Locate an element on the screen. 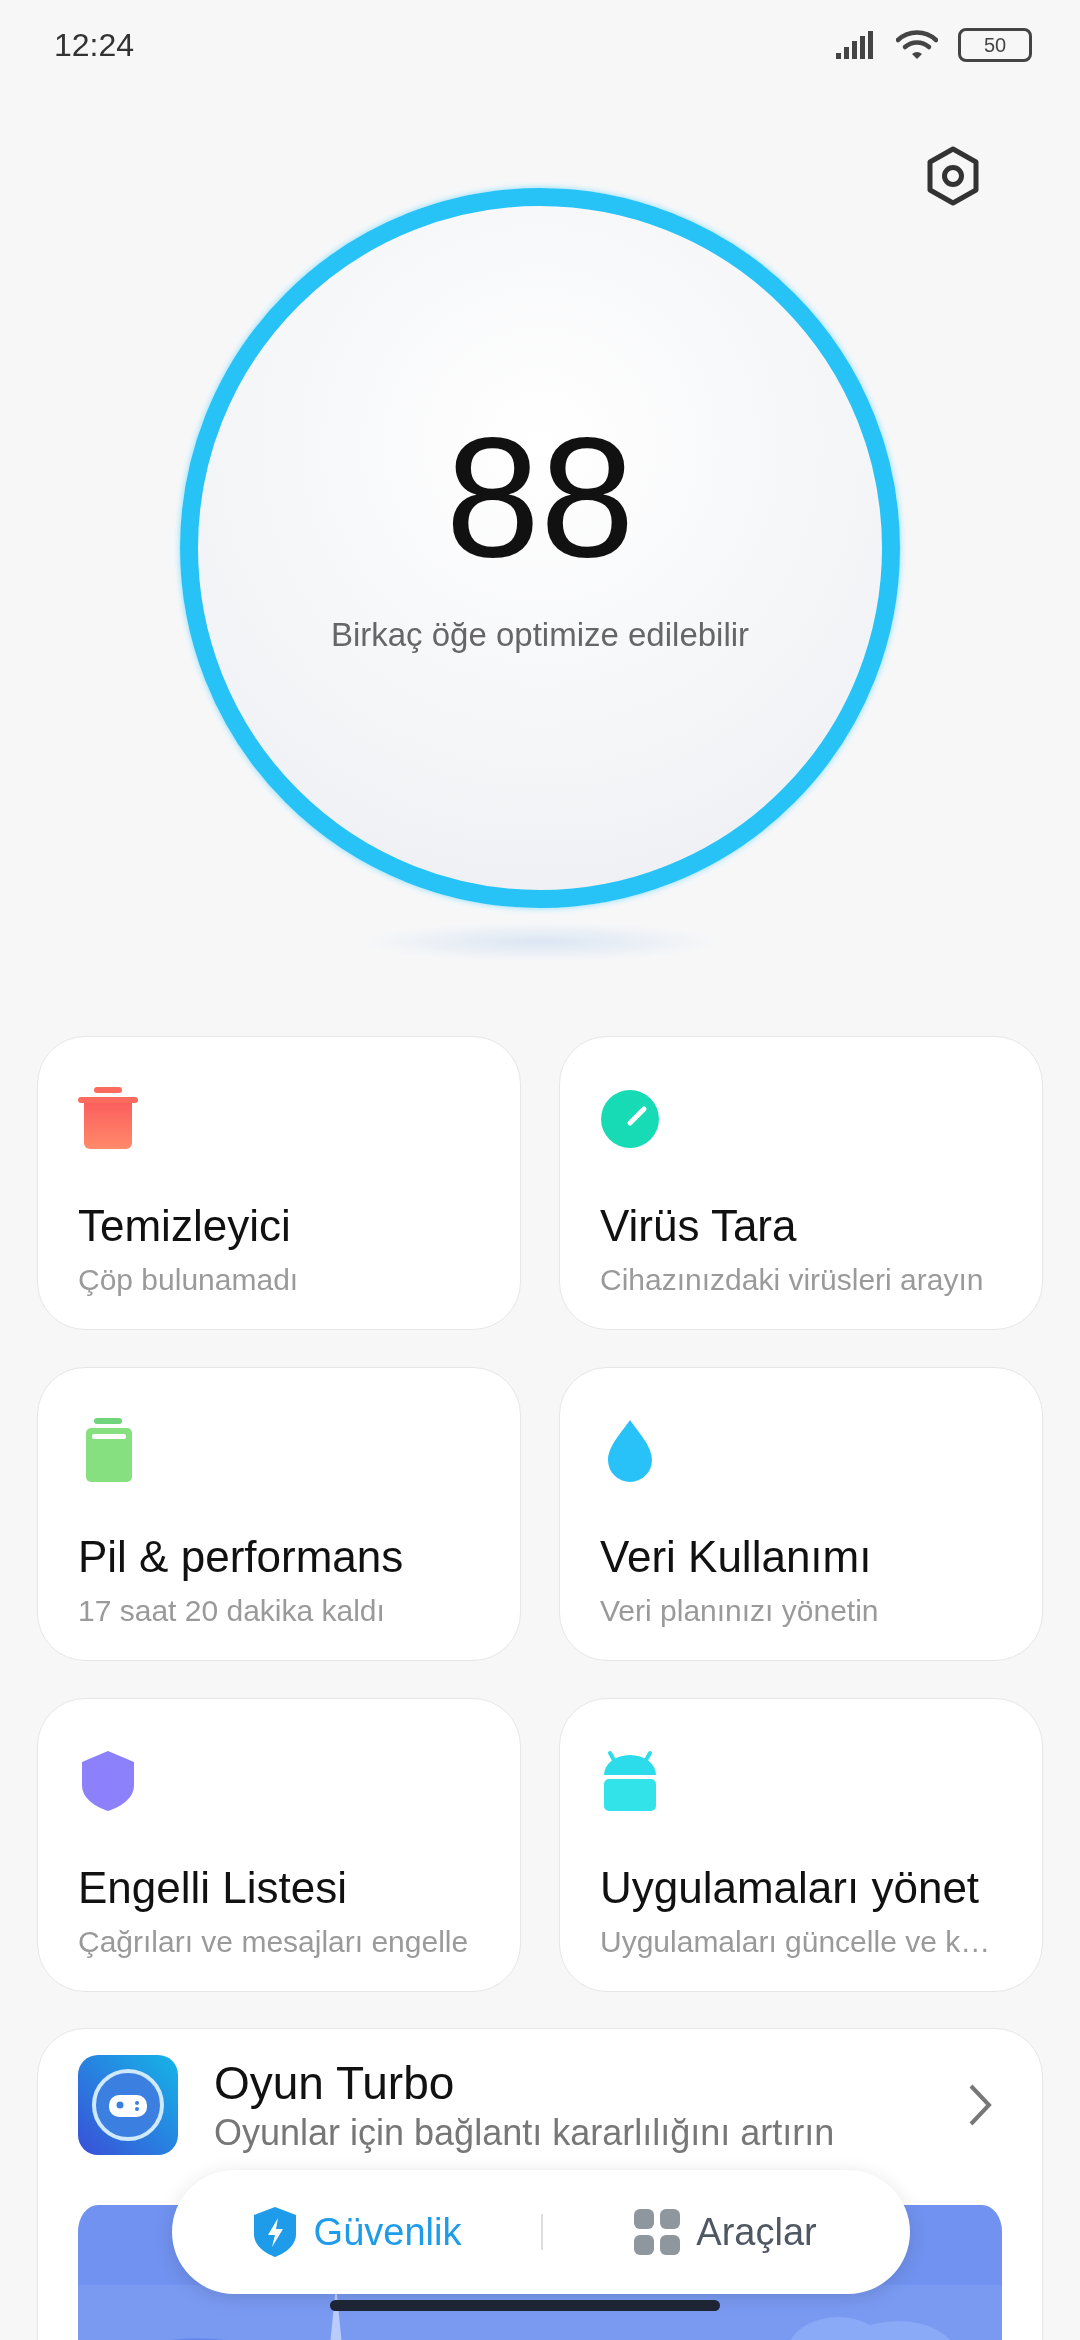 The width and height of the screenshot is (1080, 2340). card-title: Uygulamaları yönet is located at coordinates (790, 1888).